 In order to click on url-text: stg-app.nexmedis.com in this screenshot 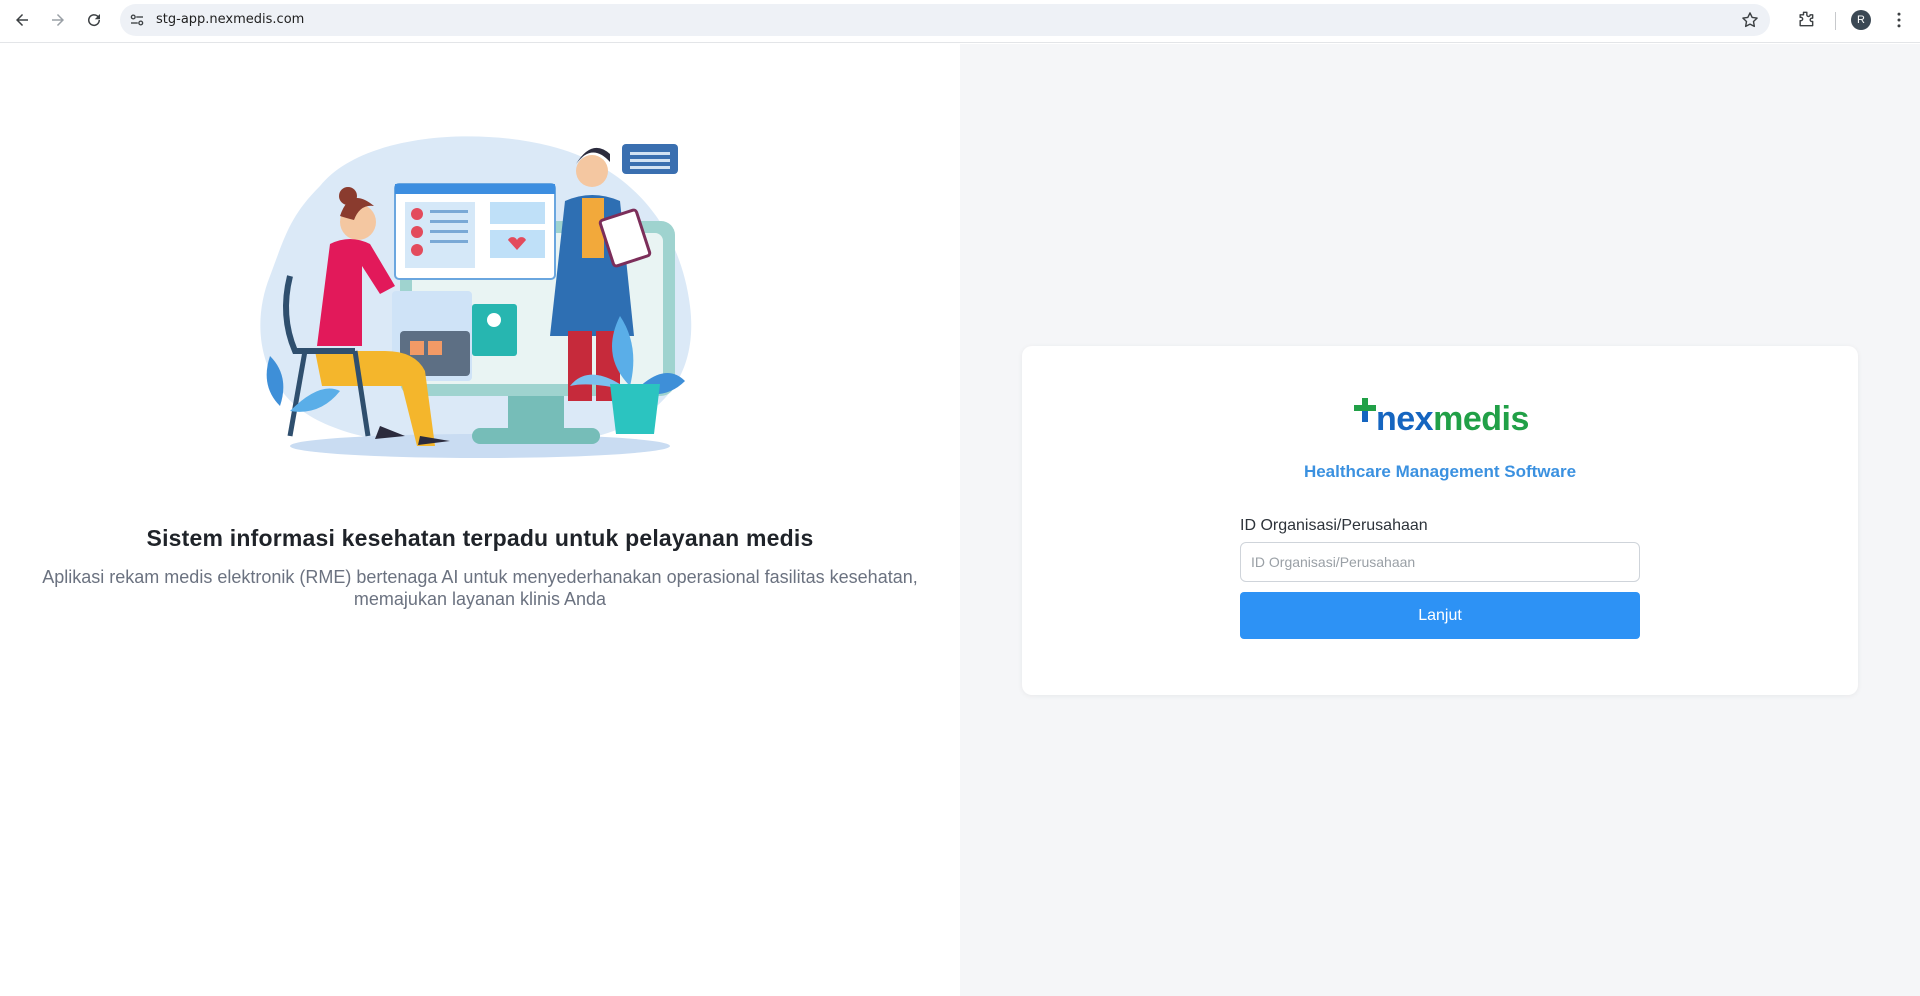, I will do `click(230, 19)`.